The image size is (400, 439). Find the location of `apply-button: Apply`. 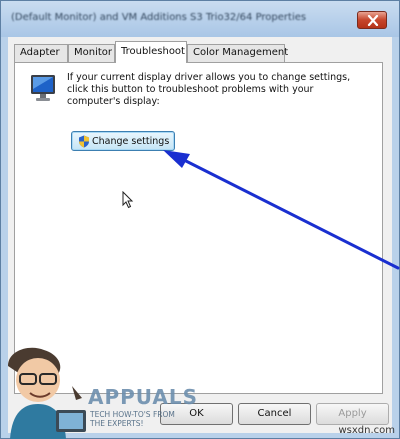

apply-button: Apply is located at coordinates (352, 414).